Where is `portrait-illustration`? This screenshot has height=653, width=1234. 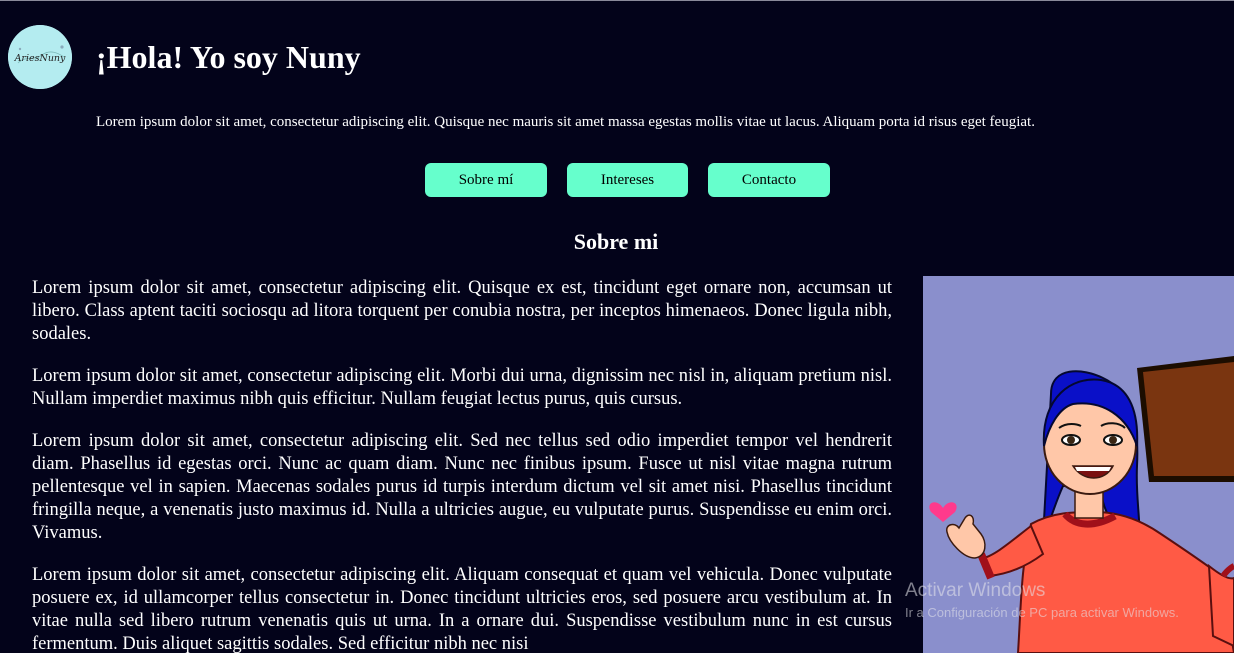
portrait-illustration is located at coordinates (1078, 464).